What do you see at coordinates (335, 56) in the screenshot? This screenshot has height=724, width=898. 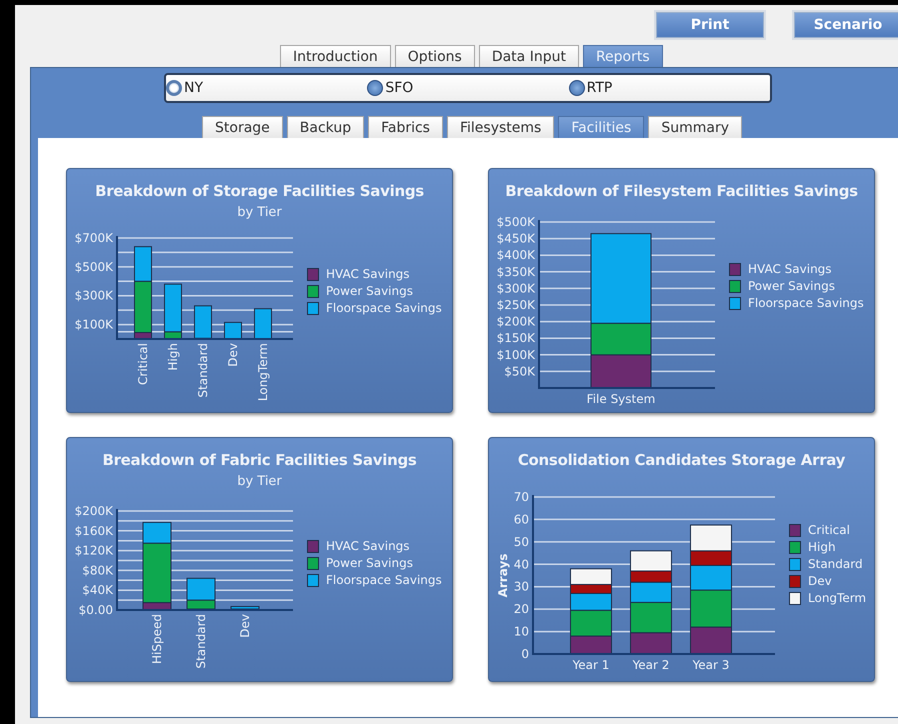 I see `tab: Introduction` at bounding box center [335, 56].